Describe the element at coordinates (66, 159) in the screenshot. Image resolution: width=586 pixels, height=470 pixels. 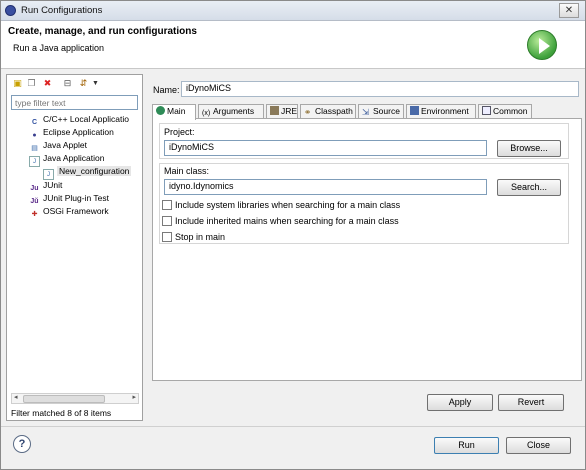
I see `tree-item-java-application: J Java Application` at that location.